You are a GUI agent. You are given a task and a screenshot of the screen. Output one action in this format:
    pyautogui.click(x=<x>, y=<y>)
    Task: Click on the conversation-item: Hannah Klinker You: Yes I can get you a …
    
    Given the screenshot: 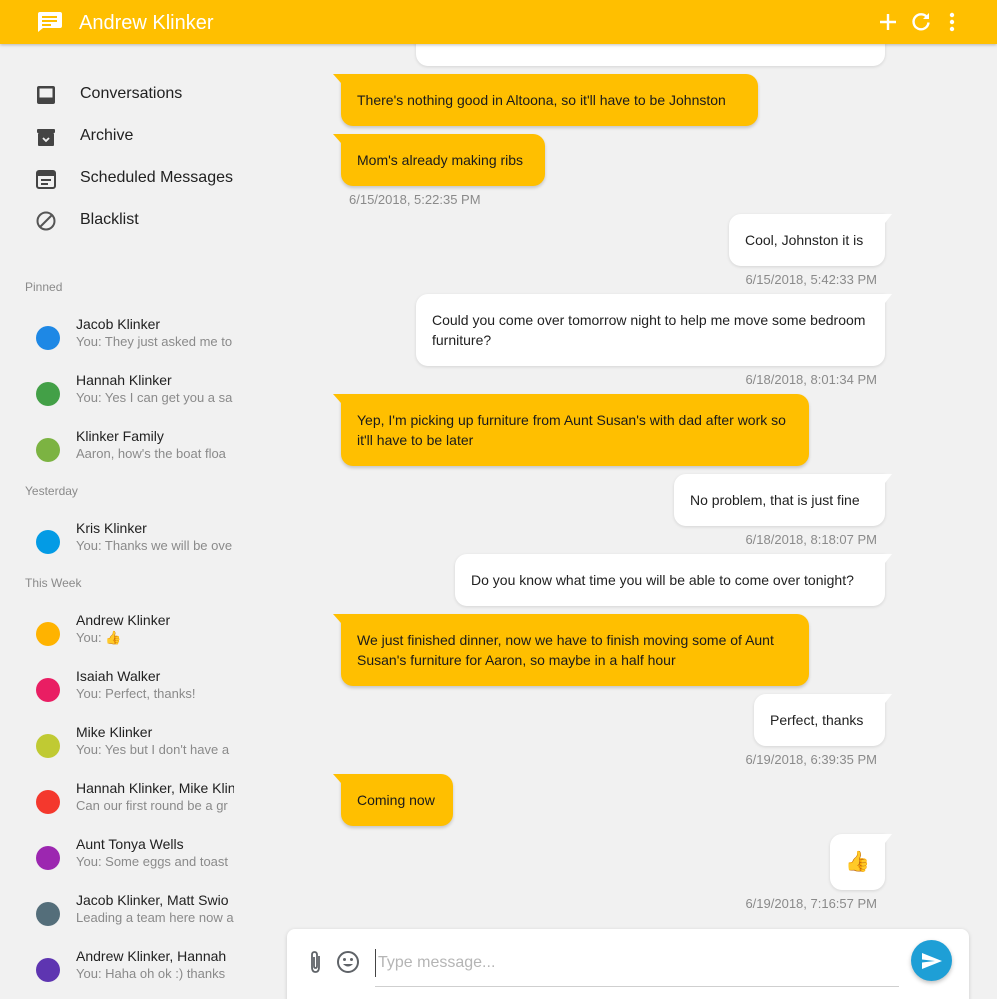 What is the action you would take?
    pyautogui.click(x=122, y=390)
    